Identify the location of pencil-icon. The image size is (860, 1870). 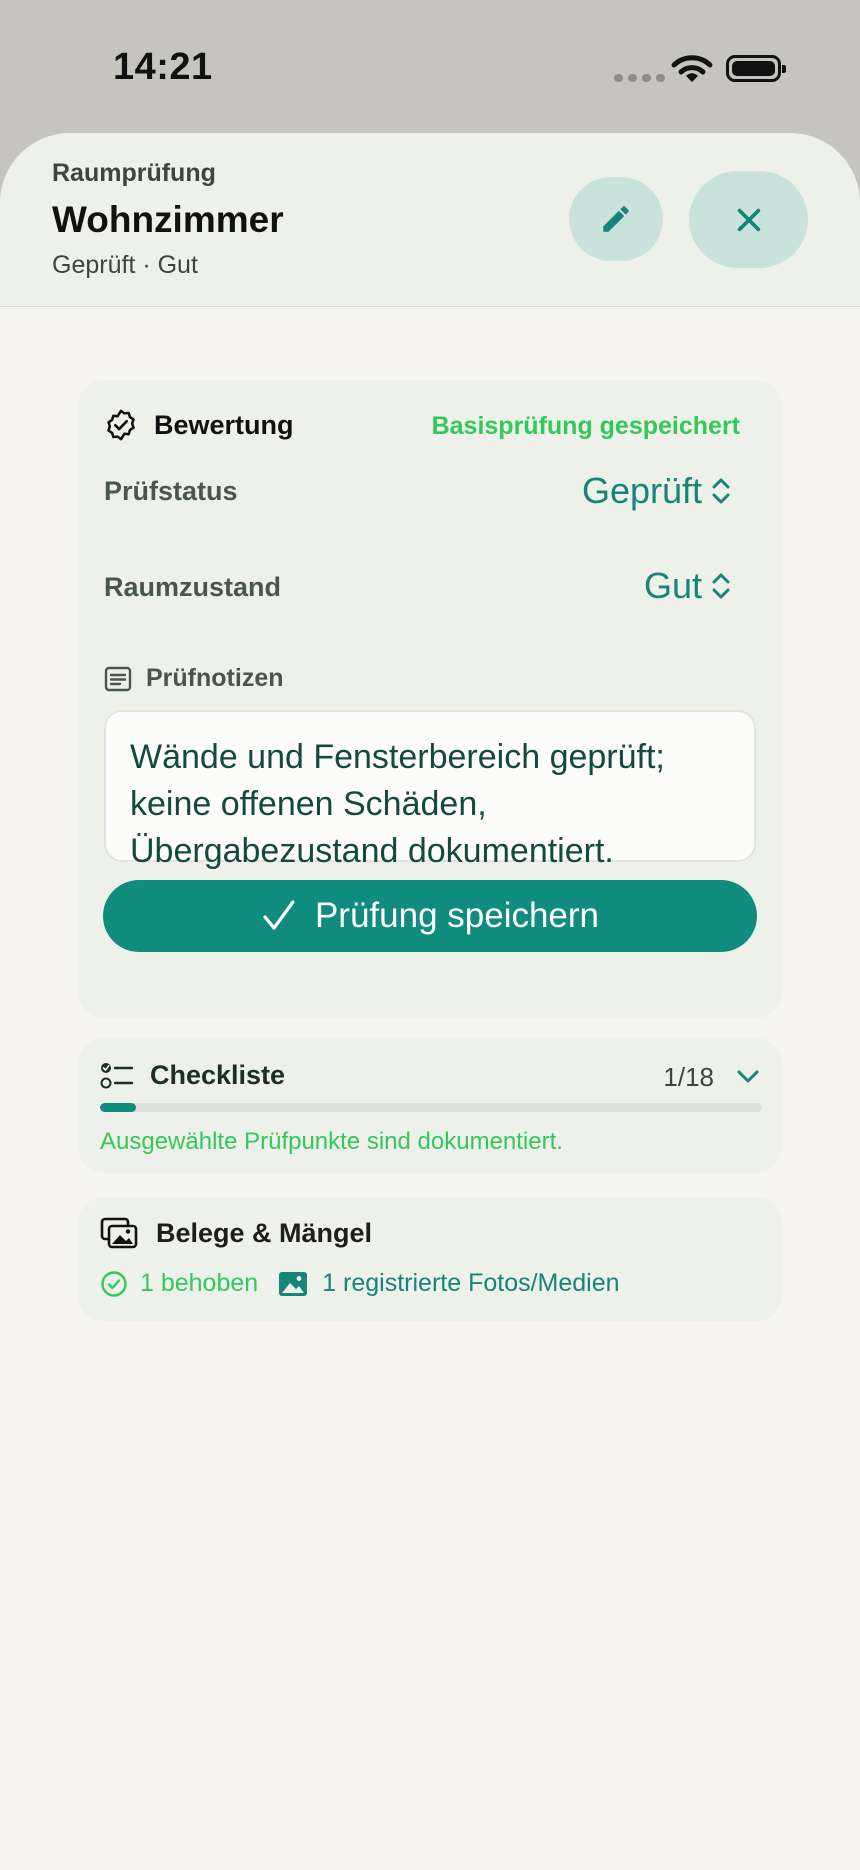
(616, 219).